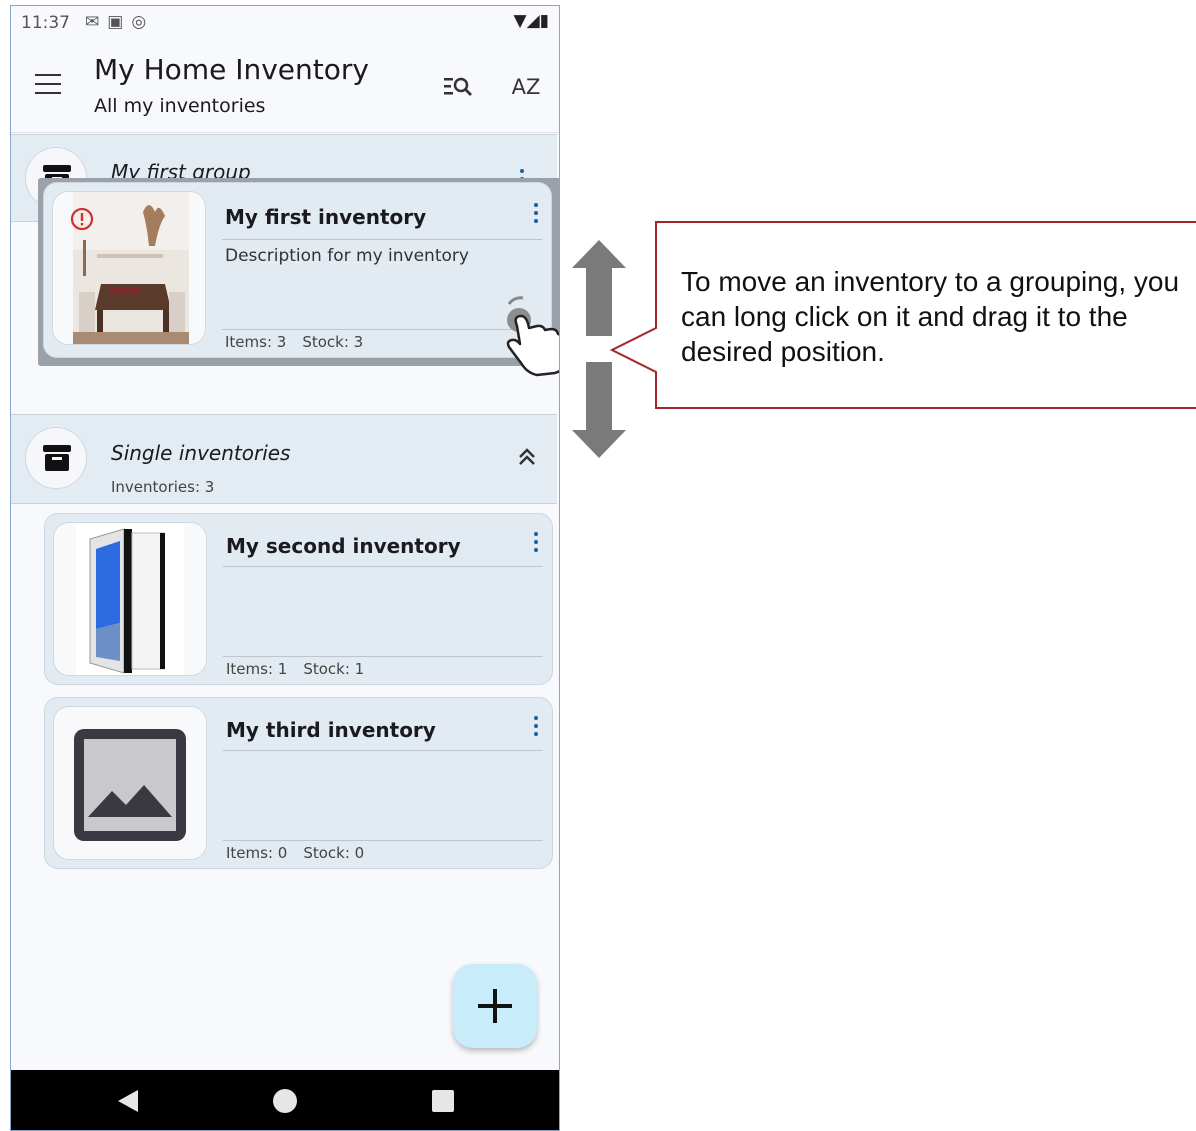  What do you see at coordinates (45, 23) in the screenshot?
I see `status-time: 11:37` at bounding box center [45, 23].